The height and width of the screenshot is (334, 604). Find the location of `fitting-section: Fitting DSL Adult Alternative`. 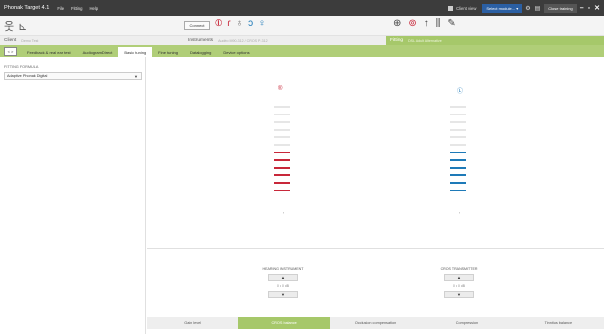

fitting-section: Fitting DSL Adult Alternative is located at coordinates (495, 40).